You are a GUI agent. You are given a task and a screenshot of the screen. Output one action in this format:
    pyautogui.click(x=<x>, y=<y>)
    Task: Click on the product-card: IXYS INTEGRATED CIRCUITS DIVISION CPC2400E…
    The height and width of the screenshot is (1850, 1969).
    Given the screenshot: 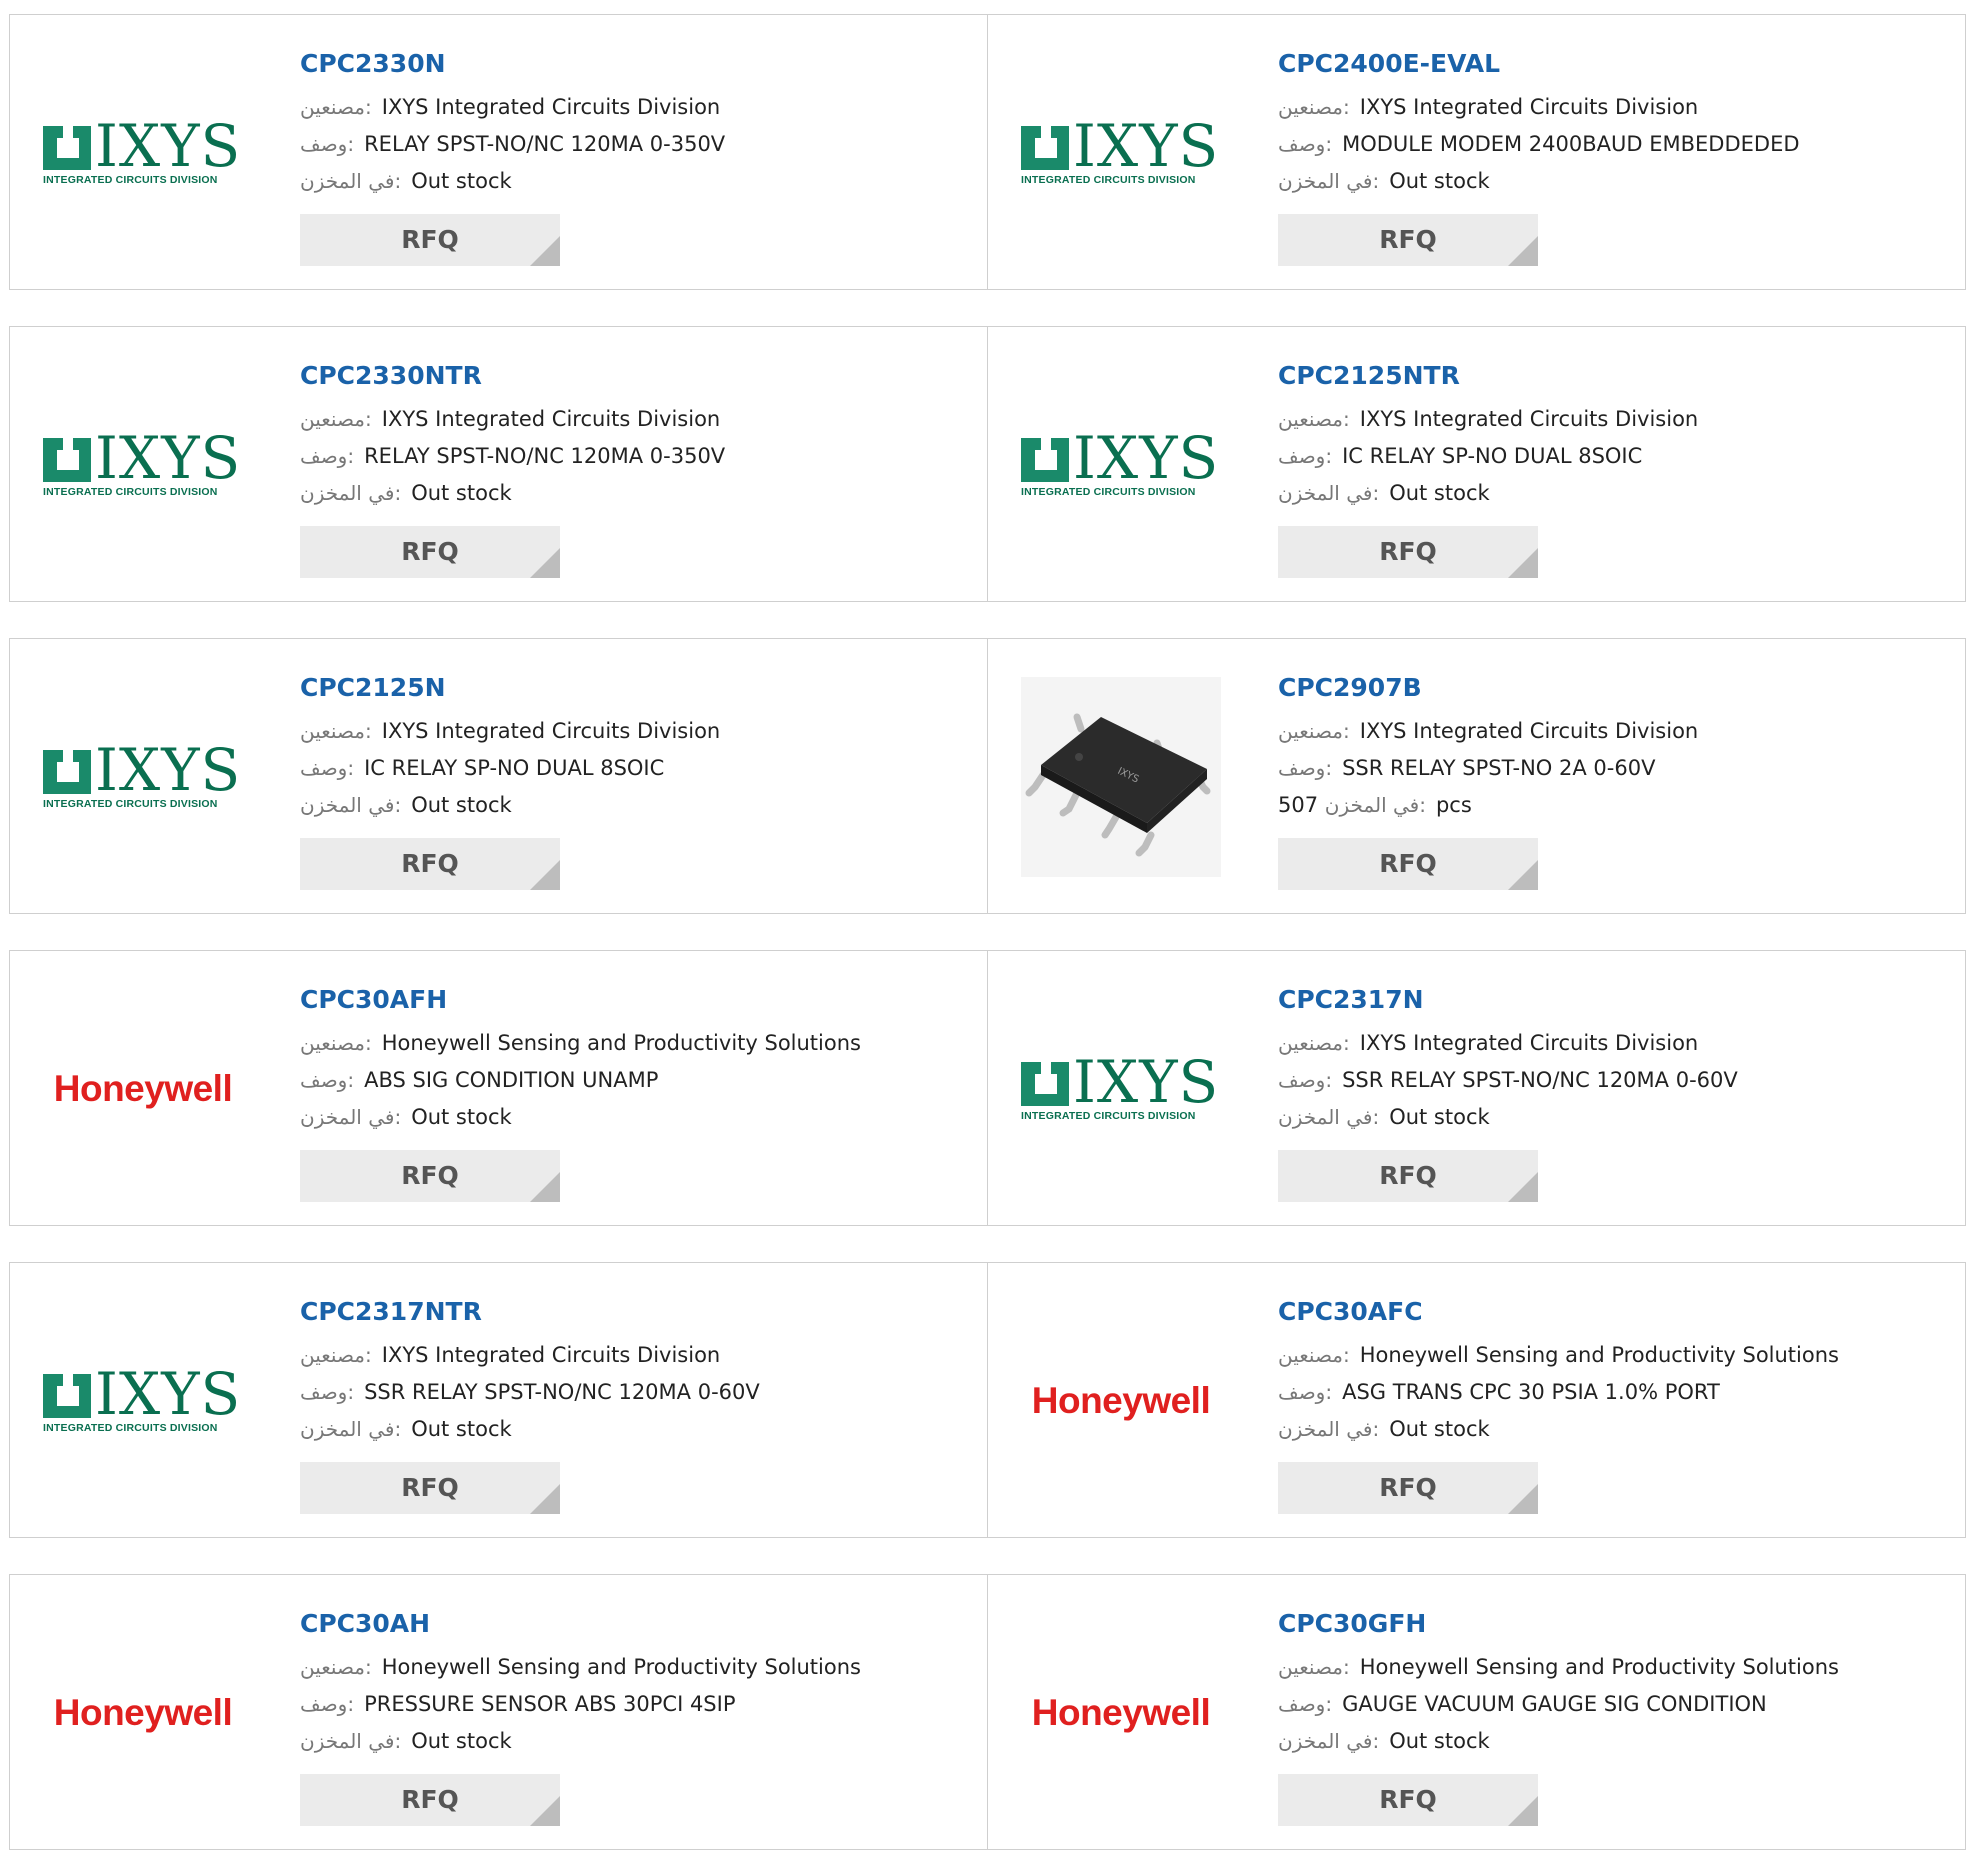 What is the action you would take?
    pyautogui.click(x=1476, y=152)
    